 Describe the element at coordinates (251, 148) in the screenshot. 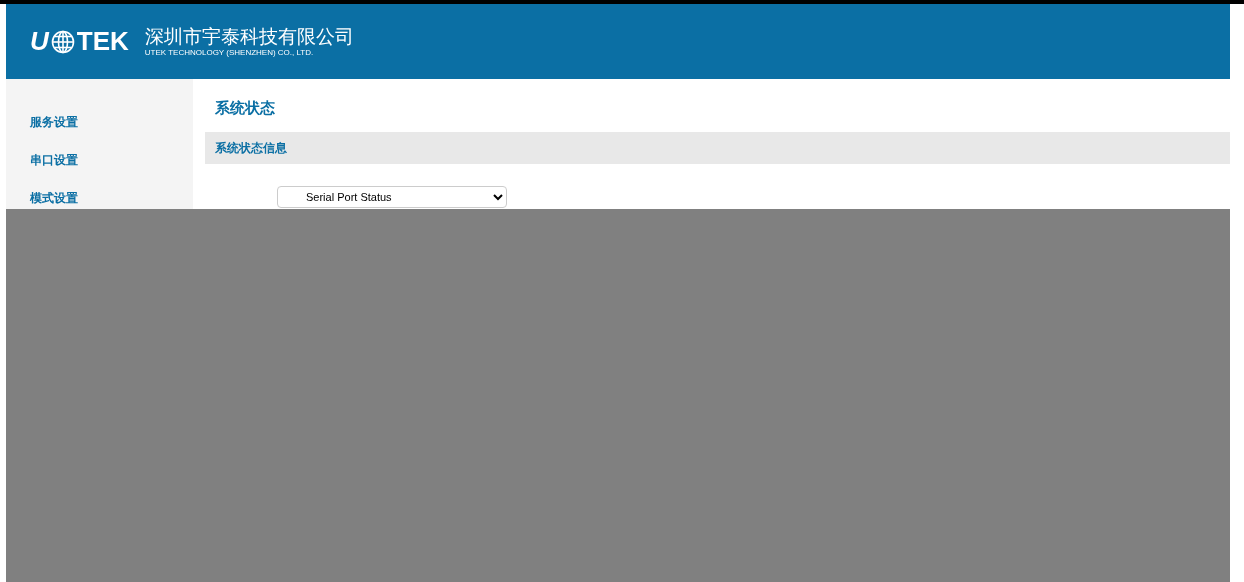

I see `section-title: 系统状态信息` at that location.